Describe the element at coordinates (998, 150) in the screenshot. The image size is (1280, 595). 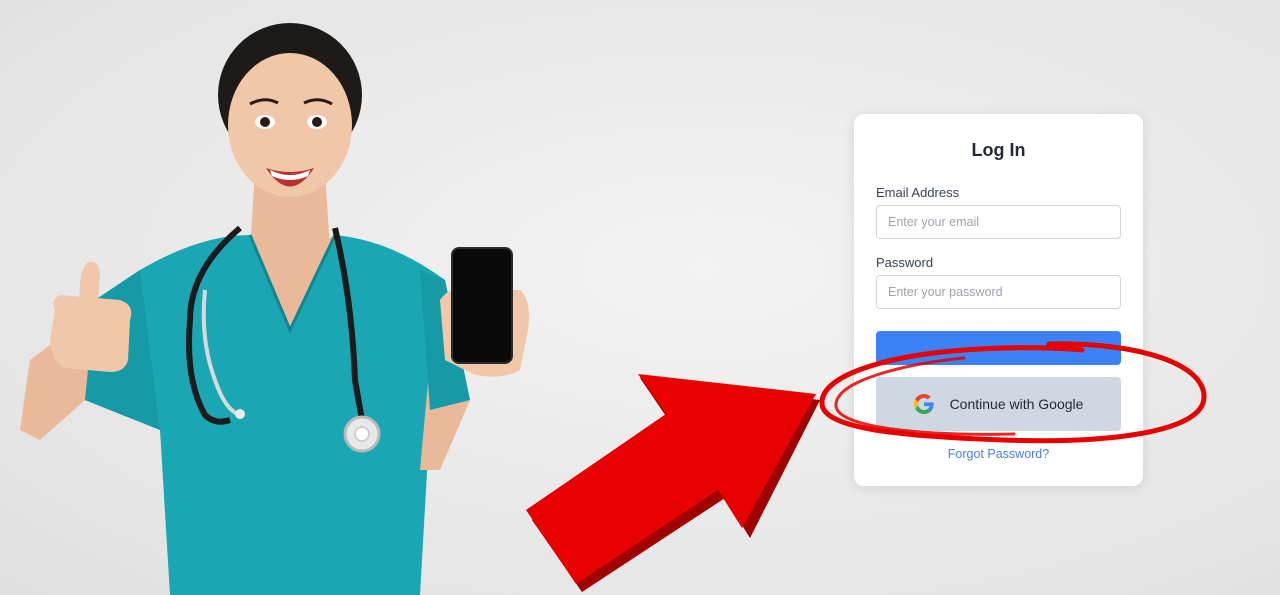
I see `login-title: Log In` at that location.